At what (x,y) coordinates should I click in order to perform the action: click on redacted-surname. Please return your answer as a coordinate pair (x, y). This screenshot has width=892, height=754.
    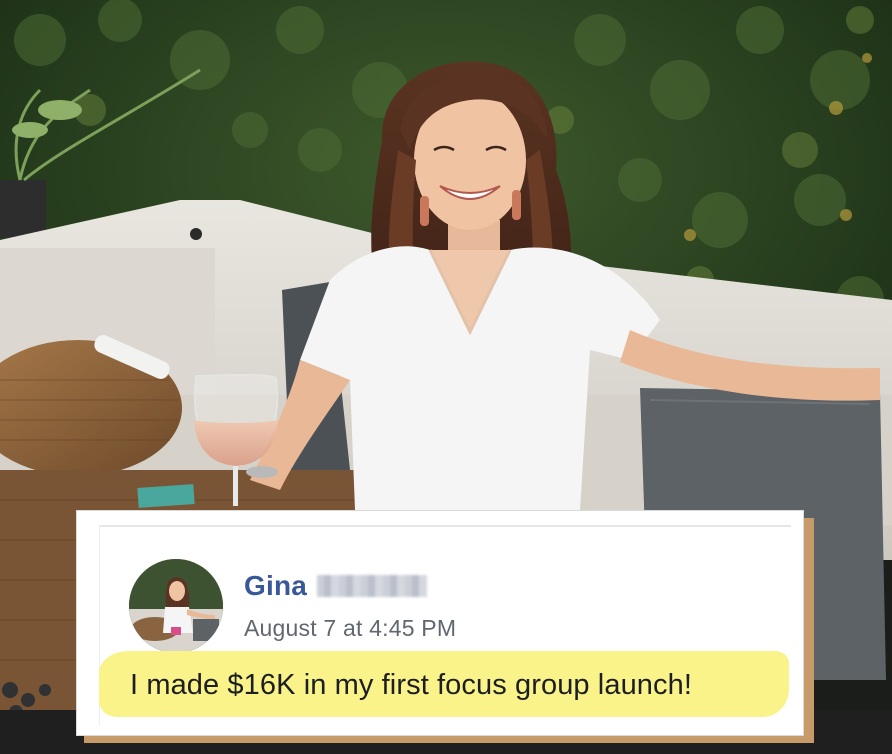
    Looking at the image, I should click on (372, 586).